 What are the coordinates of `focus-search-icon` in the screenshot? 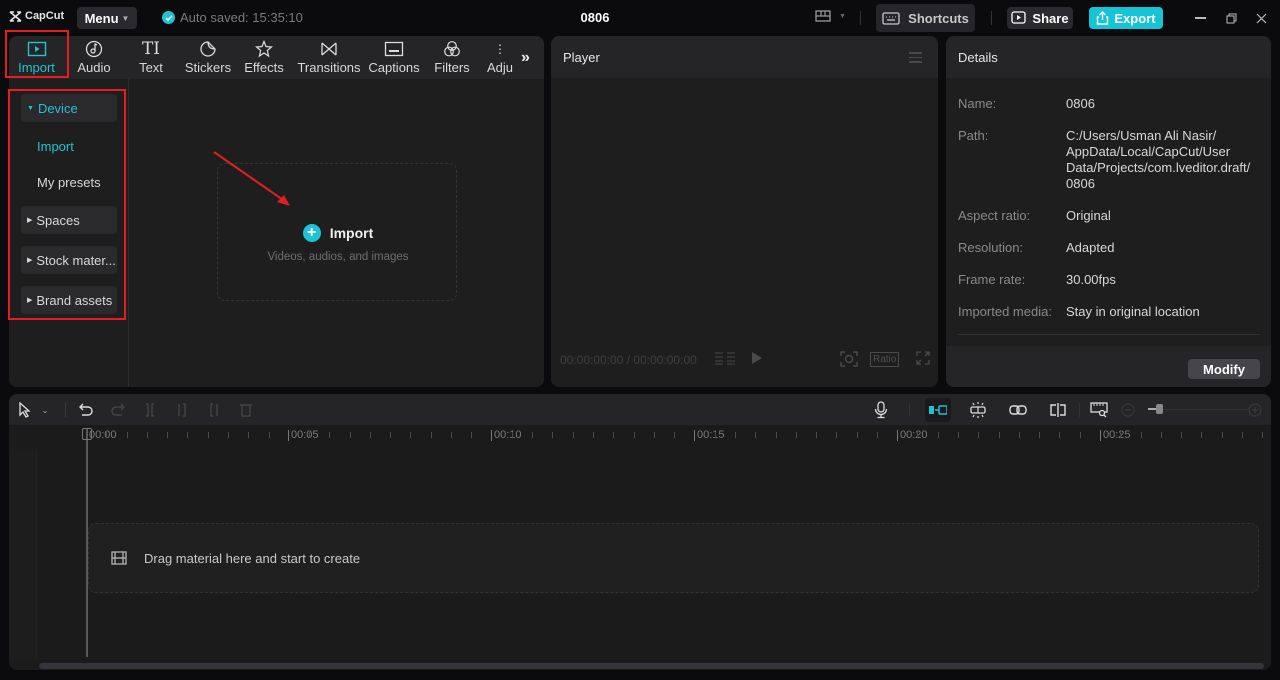 It's located at (849, 359).